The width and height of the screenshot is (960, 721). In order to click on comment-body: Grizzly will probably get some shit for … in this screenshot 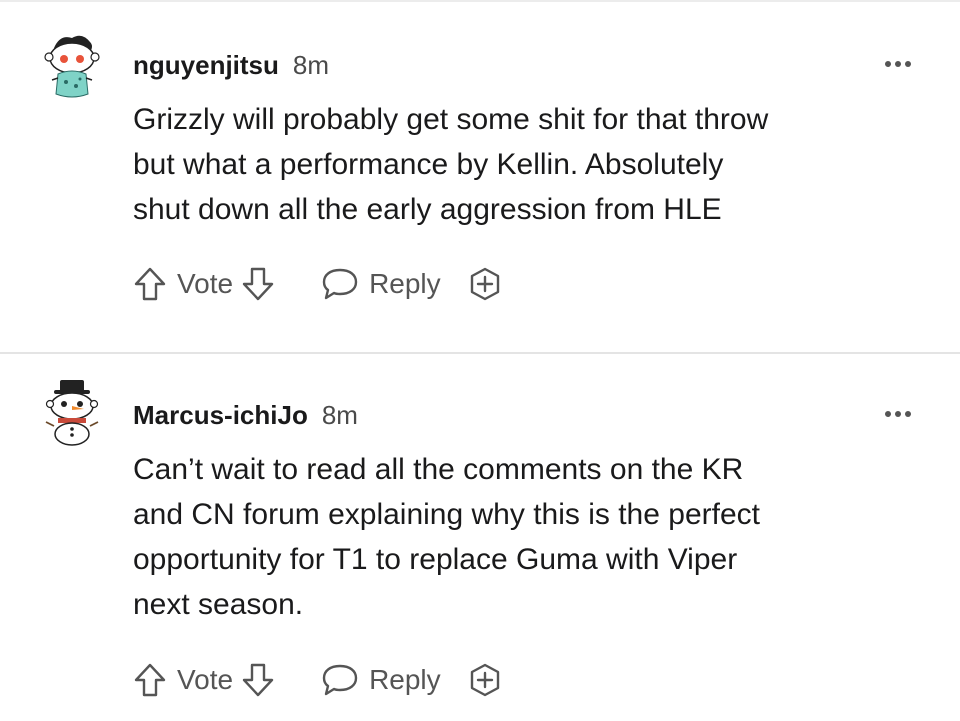, I will do `click(451, 164)`.